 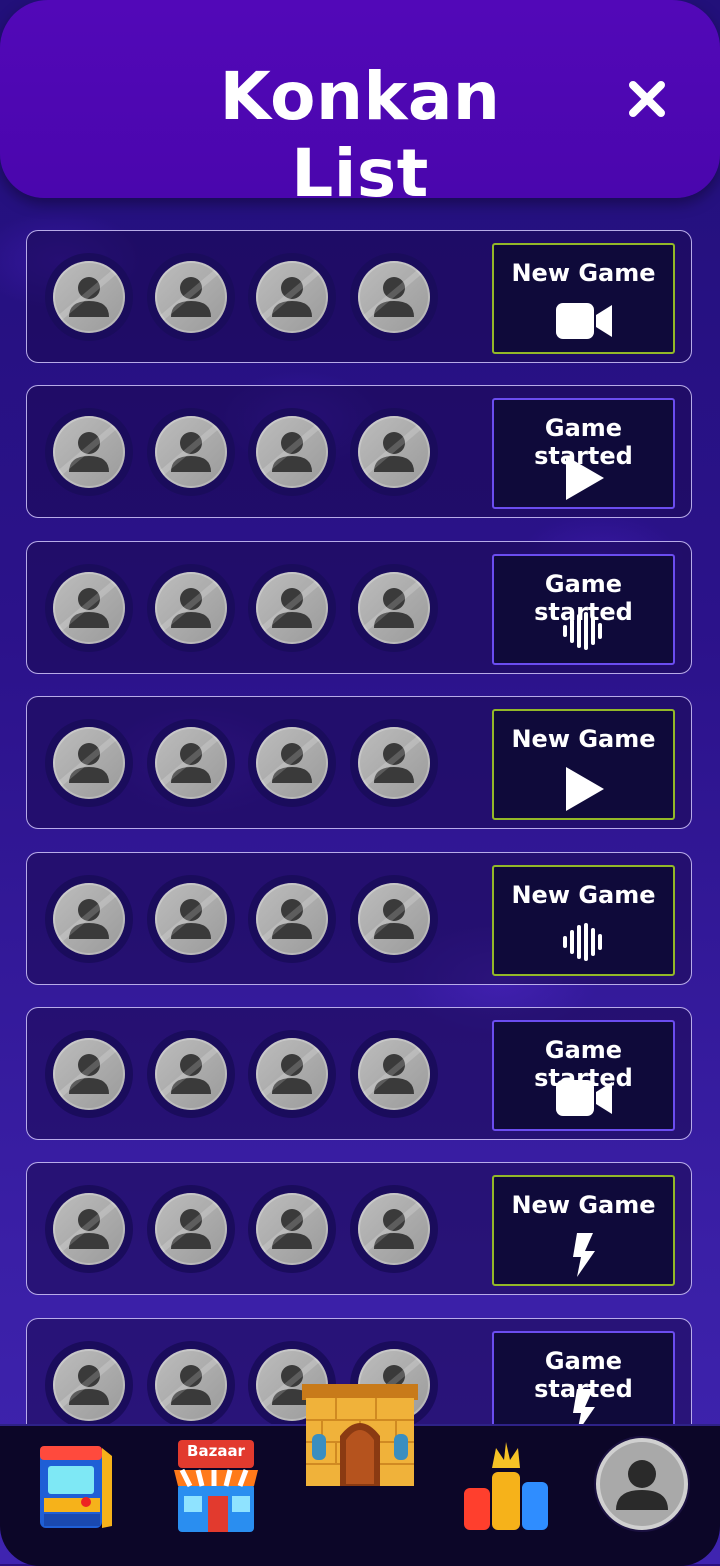 I want to click on header-bar: Konkan List, so click(x=360, y=106).